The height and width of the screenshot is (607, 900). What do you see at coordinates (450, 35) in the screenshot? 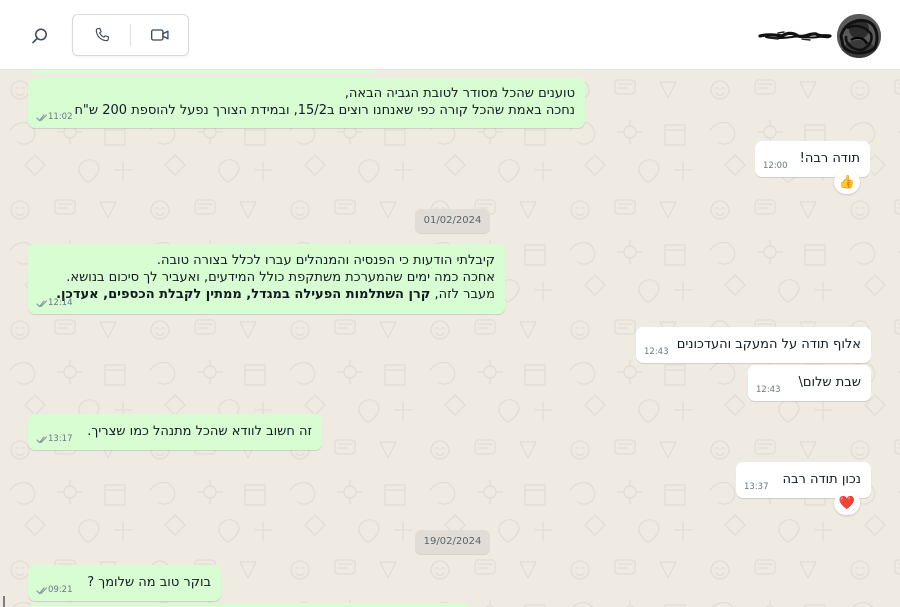
I see `chat-header` at bounding box center [450, 35].